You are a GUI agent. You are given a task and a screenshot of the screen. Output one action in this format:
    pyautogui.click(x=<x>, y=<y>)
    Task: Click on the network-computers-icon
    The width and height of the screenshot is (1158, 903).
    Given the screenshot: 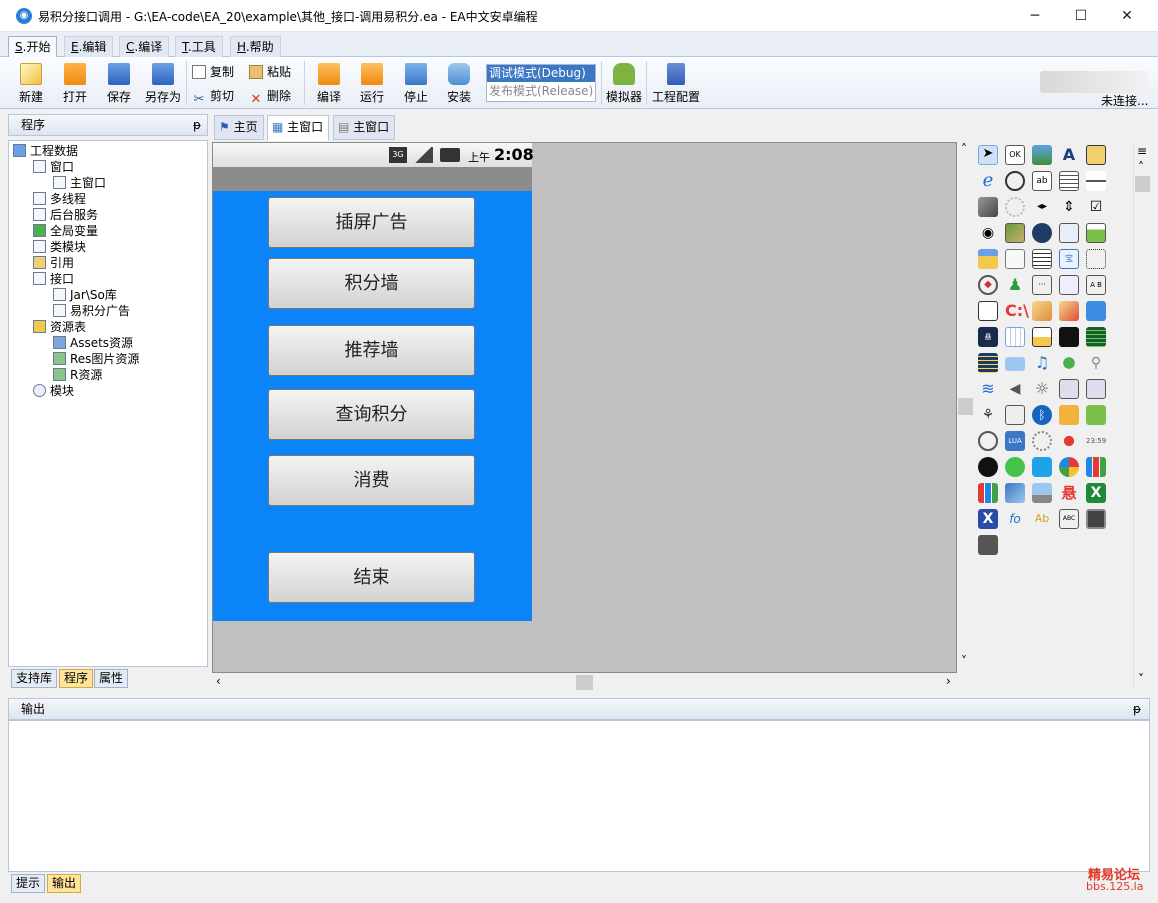 What is the action you would take?
    pyautogui.click(x=1069, y=389)
    